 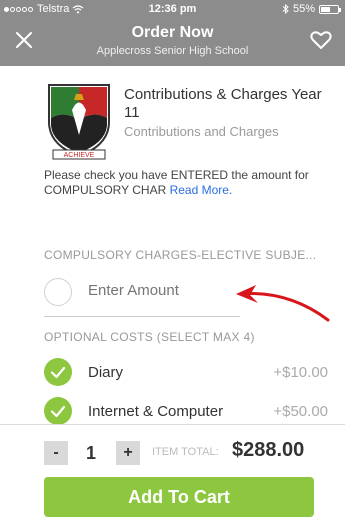 What do you see at coordinates (268, 450) in the screenshot?
I see `item-total-value: $288.00` at bounding box center [268, 450].